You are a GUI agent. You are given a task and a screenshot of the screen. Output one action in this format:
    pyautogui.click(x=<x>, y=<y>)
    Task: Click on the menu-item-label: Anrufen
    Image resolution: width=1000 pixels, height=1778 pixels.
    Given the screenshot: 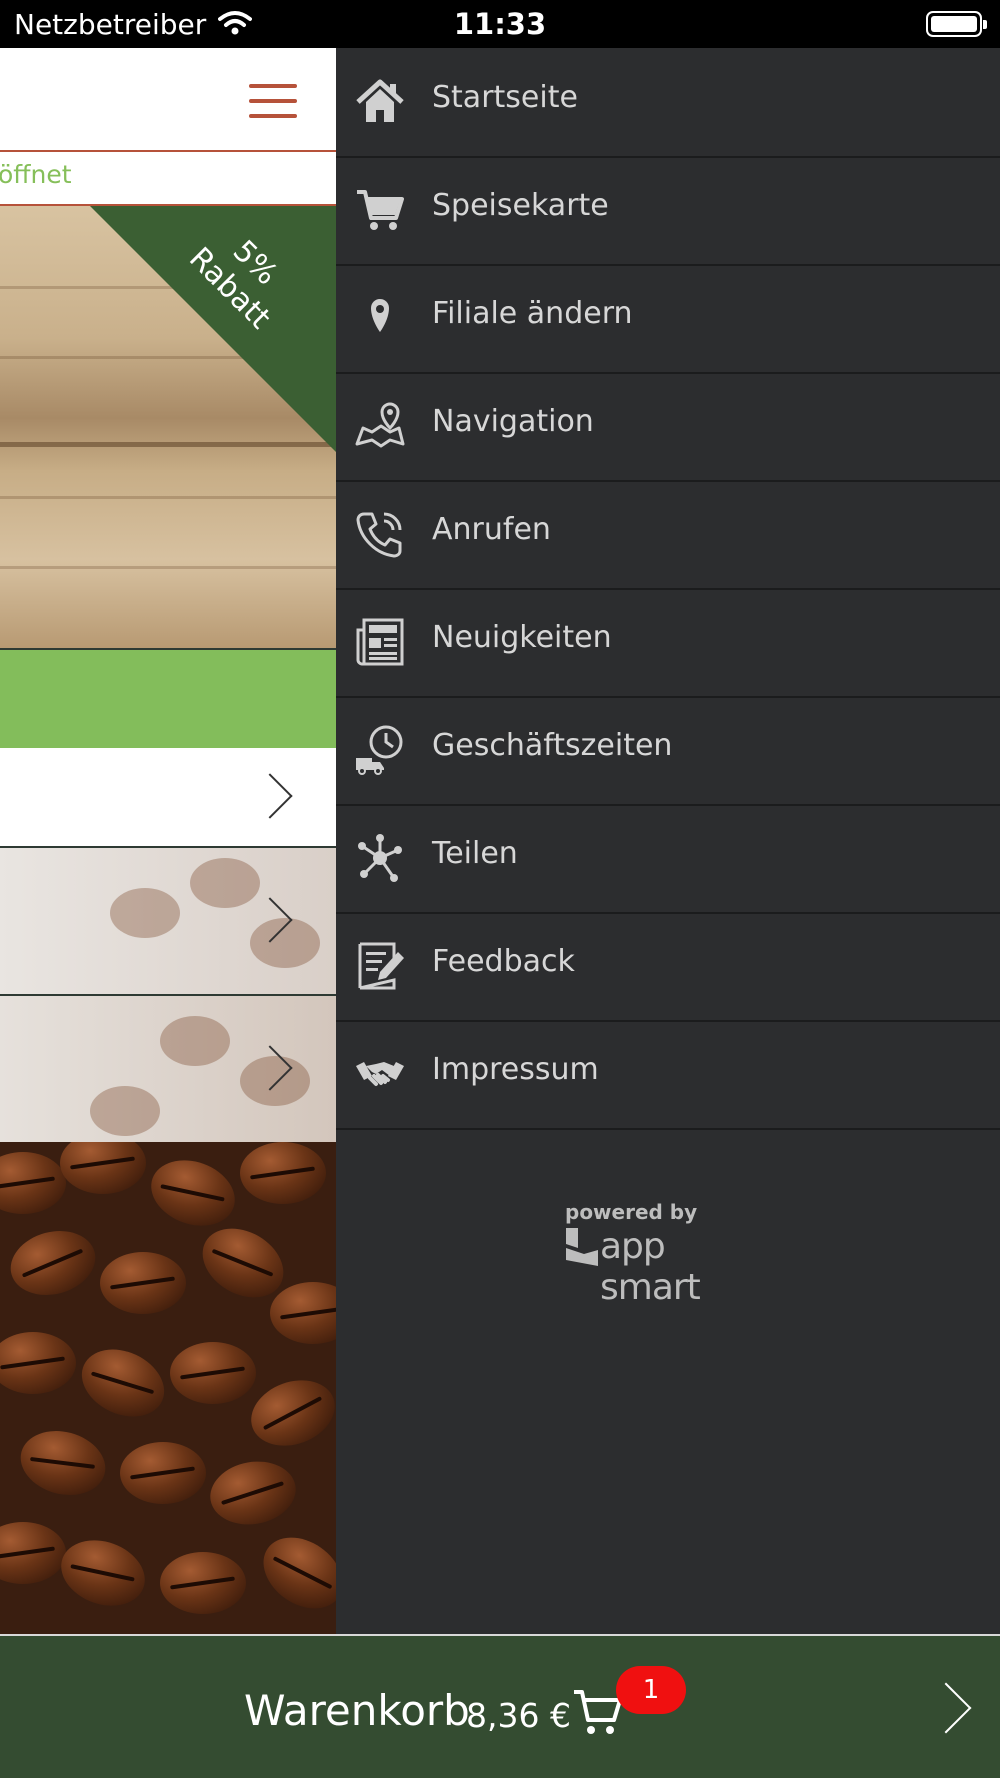 What is the action you would take?
    pyautogui.click(x=491, y=529)
    